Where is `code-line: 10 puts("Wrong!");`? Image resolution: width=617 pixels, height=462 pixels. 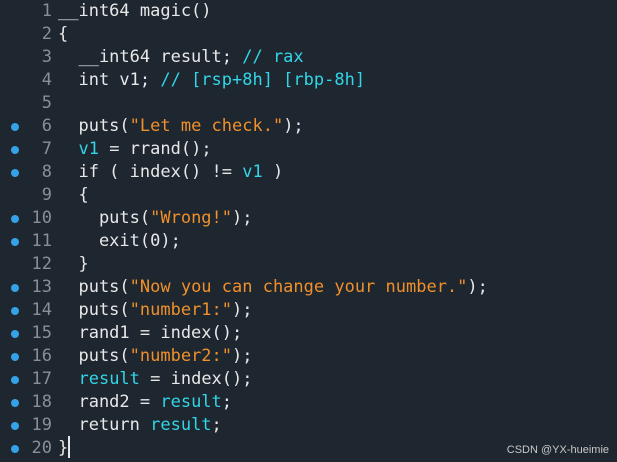
code-line: 10 puts("Wrong!"); is located at coordinates (308, 218).